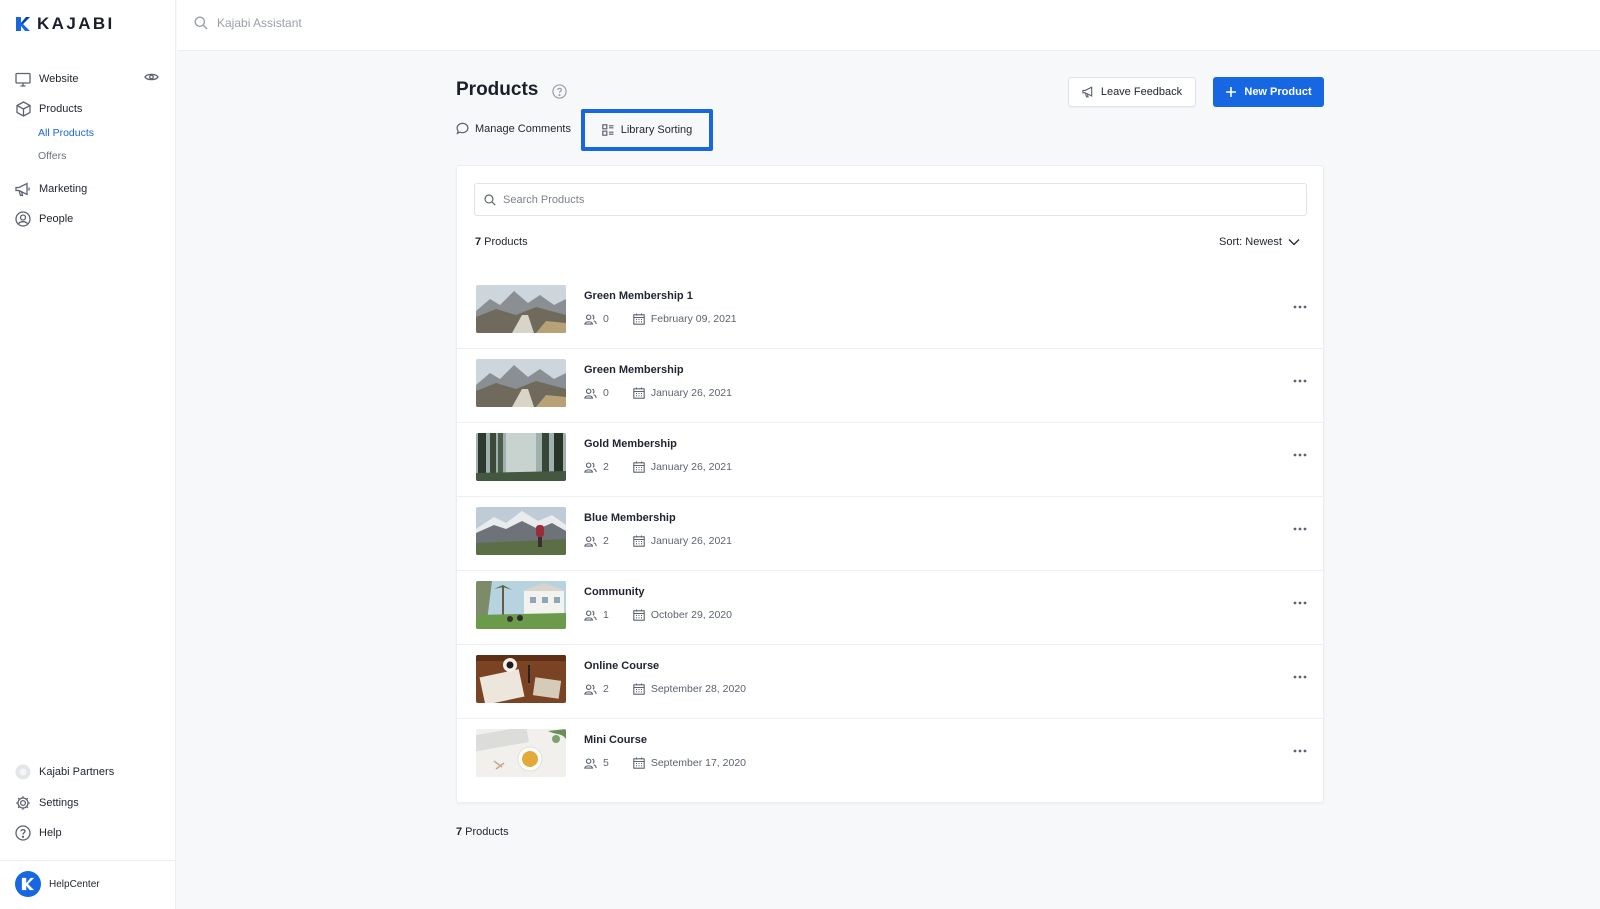 This screenshot has height=909, width=1600. What do you see at coordinates (64, 772) in the screenshot?
I see `sidebar-item-kajabi-partners: Kajabi Partners` at bounding box center [64, 772].